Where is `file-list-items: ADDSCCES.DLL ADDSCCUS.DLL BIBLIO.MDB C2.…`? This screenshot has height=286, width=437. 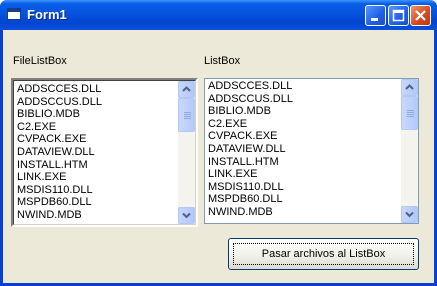 file-list-items: ADDSCCES.DLL ADDSCCUS.DLL BIBLIO.MDB C2.… is located at coordinates (59, 152).